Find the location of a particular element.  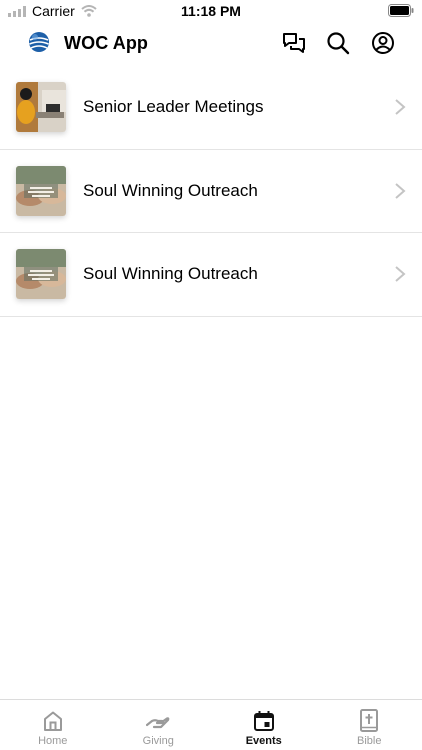

tab-bible: Bible is located at coordinates (369, 725).